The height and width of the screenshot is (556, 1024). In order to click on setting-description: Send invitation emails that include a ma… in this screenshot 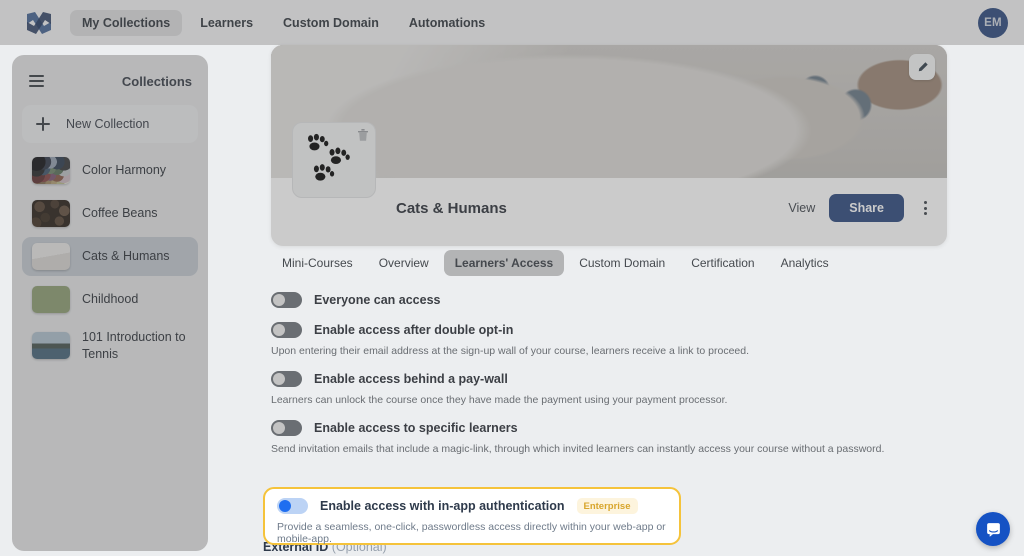, I will do `click(578, 449)`.